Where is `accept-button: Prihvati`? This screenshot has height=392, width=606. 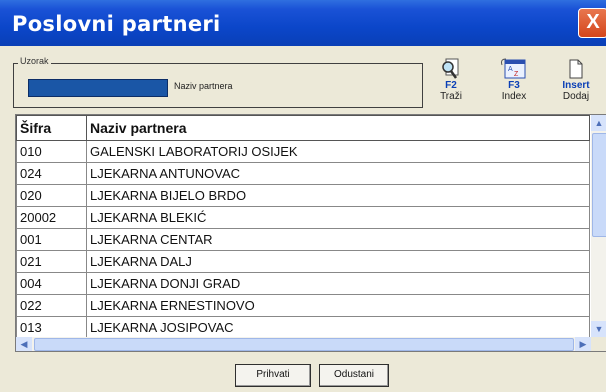
accept-button: Prihvati is located at coordinates (273, 375).